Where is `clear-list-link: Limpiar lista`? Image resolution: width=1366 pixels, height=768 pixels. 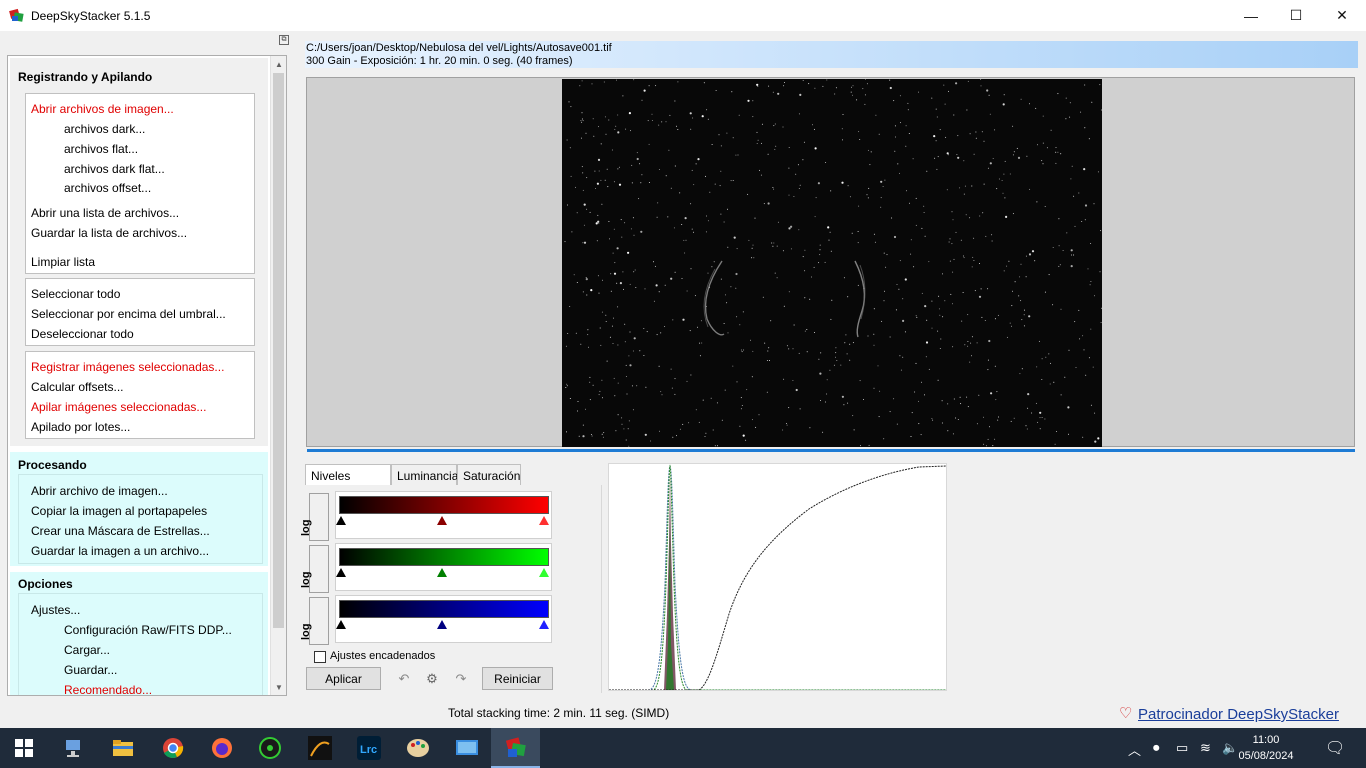
clear-list-link: Limpiar lista is located at coordinates (63, 262).